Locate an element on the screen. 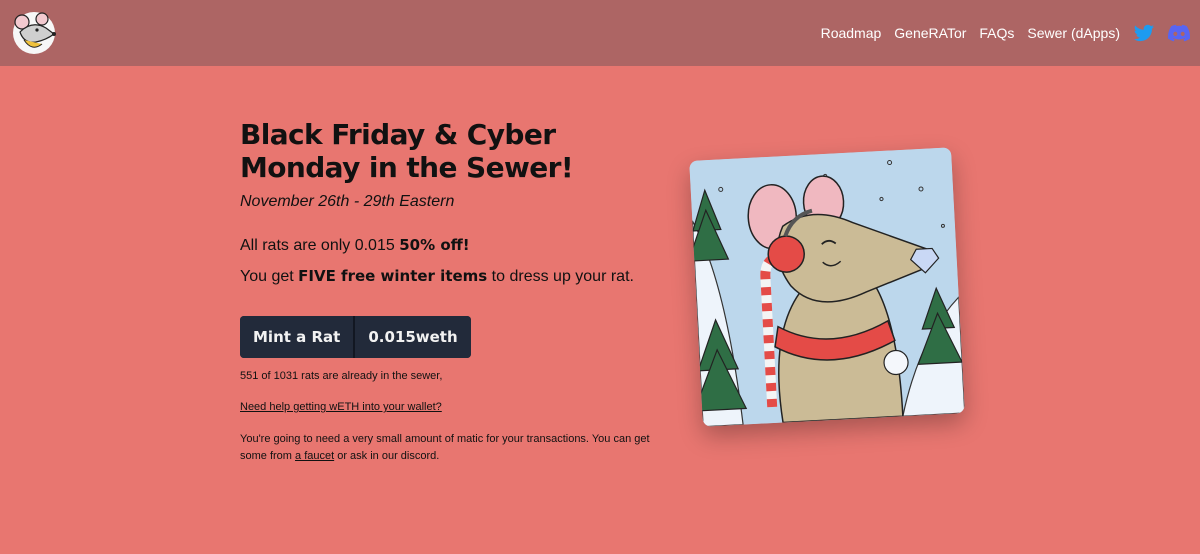 The height and width of the screenshot is (554, 1200). price-button: 0.015weth is located at coordinates (413, 337).